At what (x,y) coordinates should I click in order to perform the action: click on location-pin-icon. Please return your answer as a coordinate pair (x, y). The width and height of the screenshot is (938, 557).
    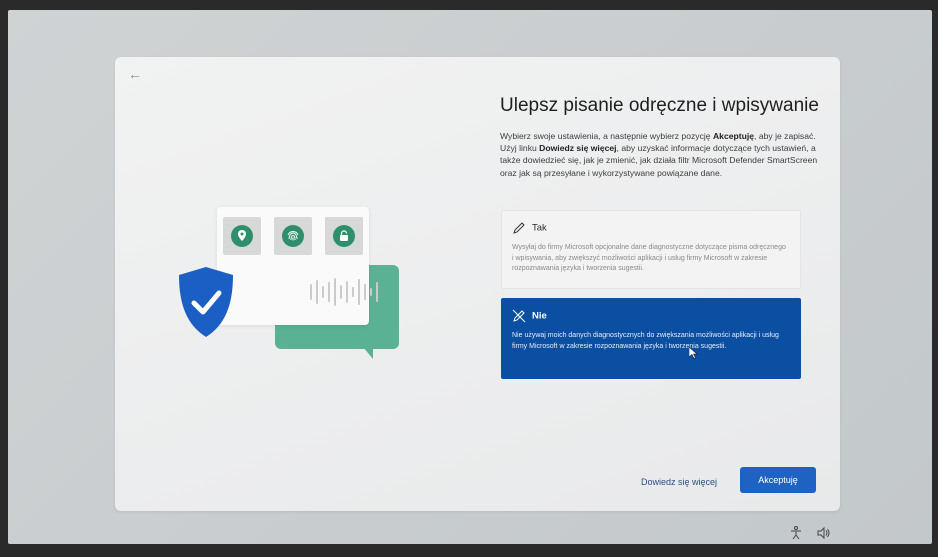
    Looking at the image, I should click on (242, 236).